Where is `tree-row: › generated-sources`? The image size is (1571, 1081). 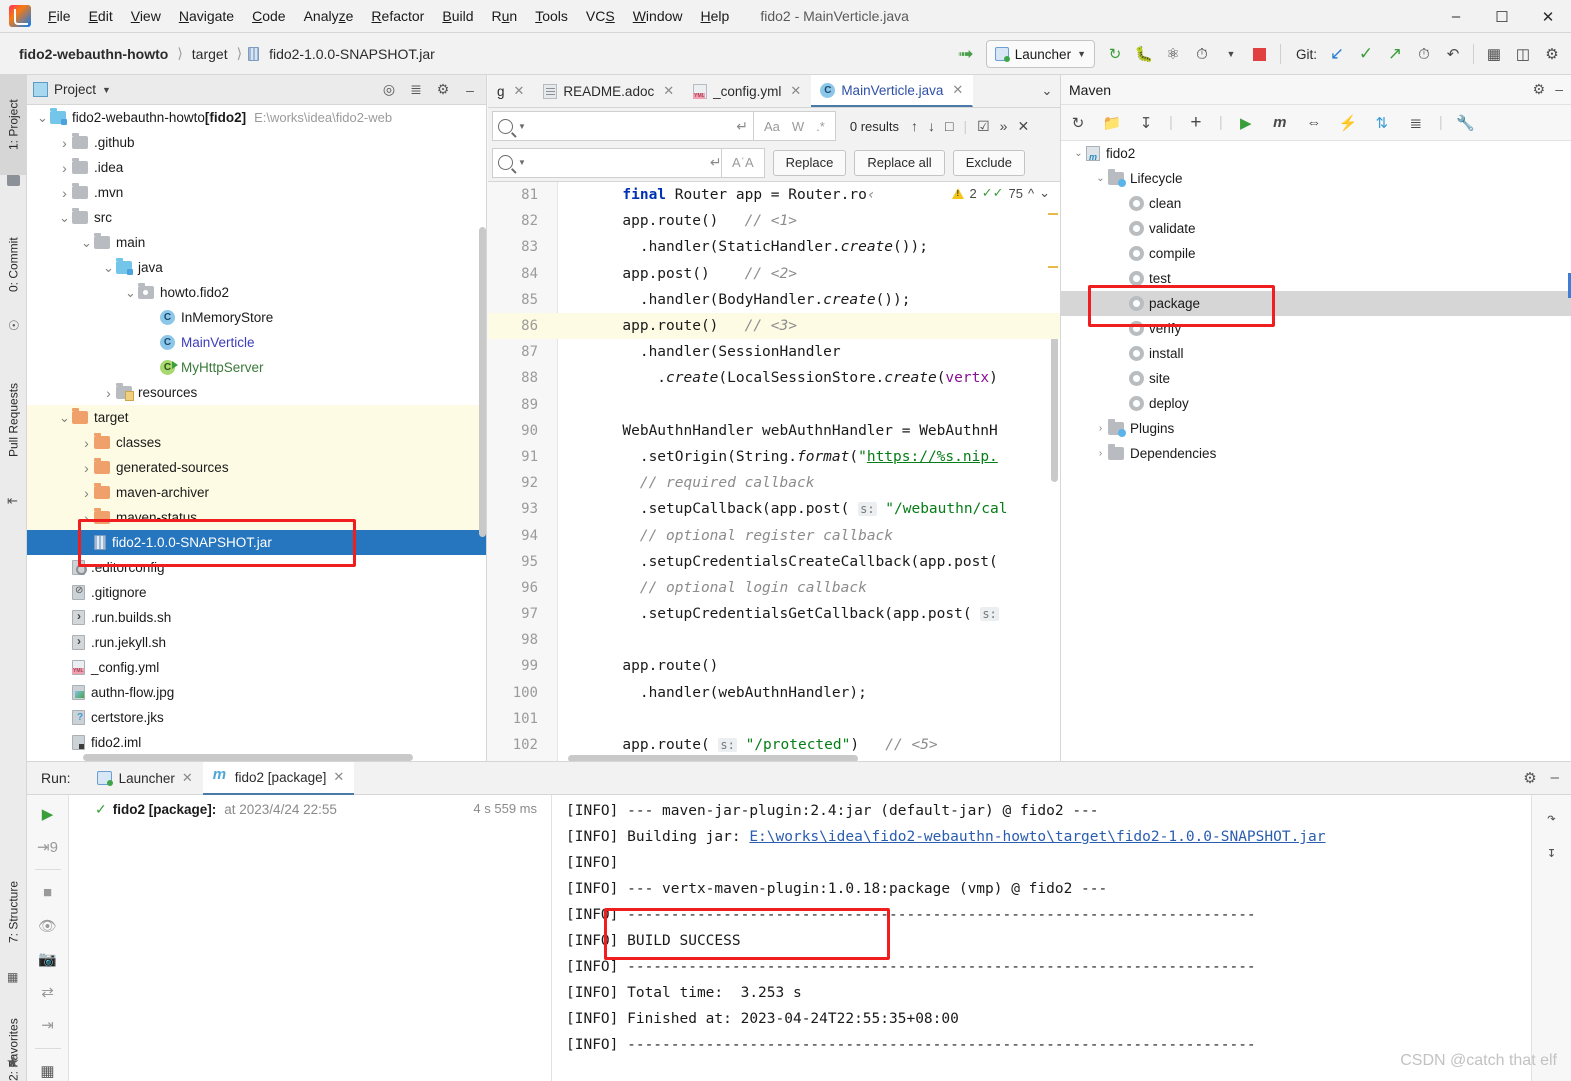
tree-row: › generated-sources is located at coordinates (256, 467).